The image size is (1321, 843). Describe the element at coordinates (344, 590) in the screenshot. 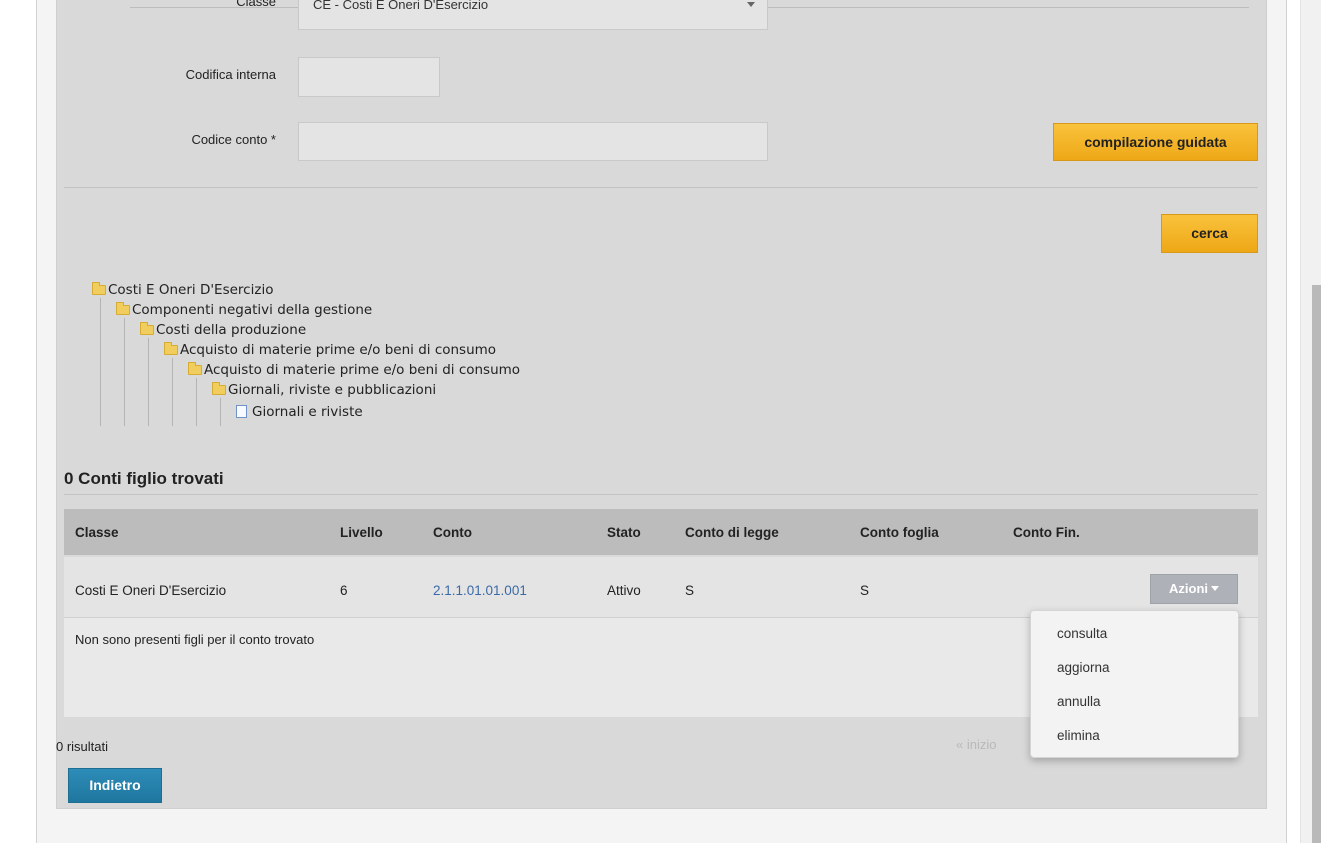

I see `cell-livello: 6` at that location.